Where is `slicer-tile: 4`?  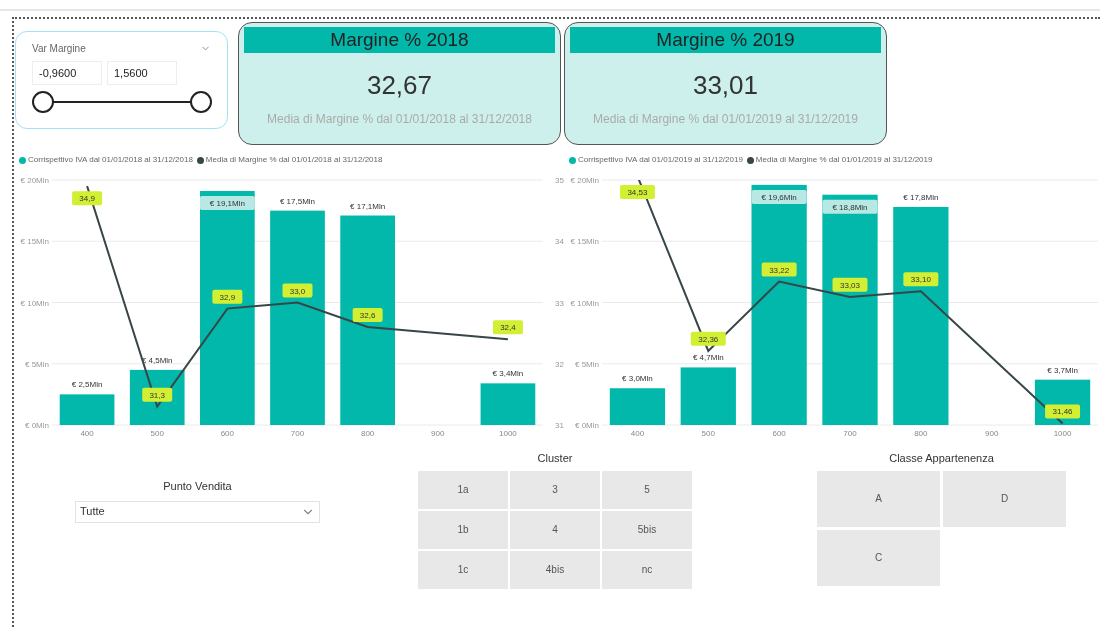
slicer-tile: 4 is located at coordinates (555, 529).